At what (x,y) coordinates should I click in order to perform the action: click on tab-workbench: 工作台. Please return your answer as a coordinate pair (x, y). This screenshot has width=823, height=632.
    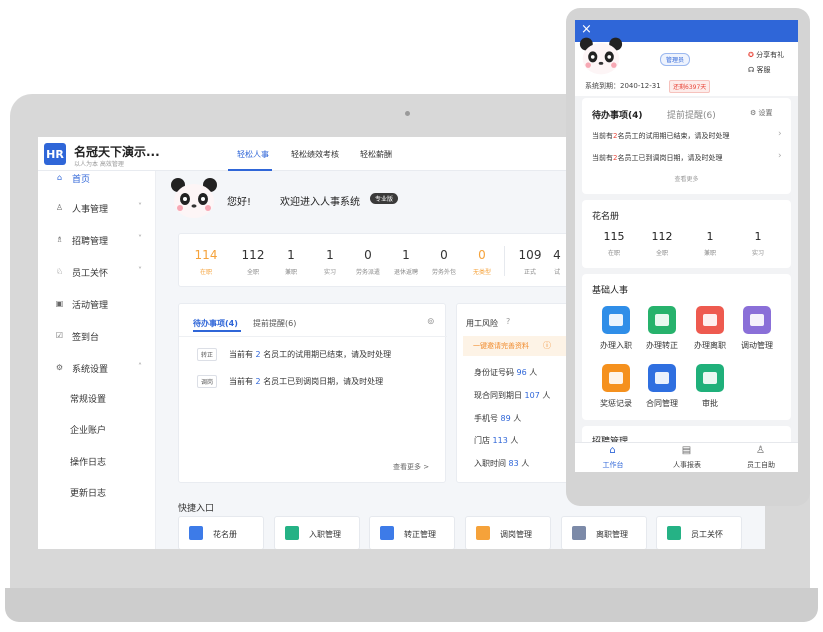
    Looking at the image, I should click on (613, 465).